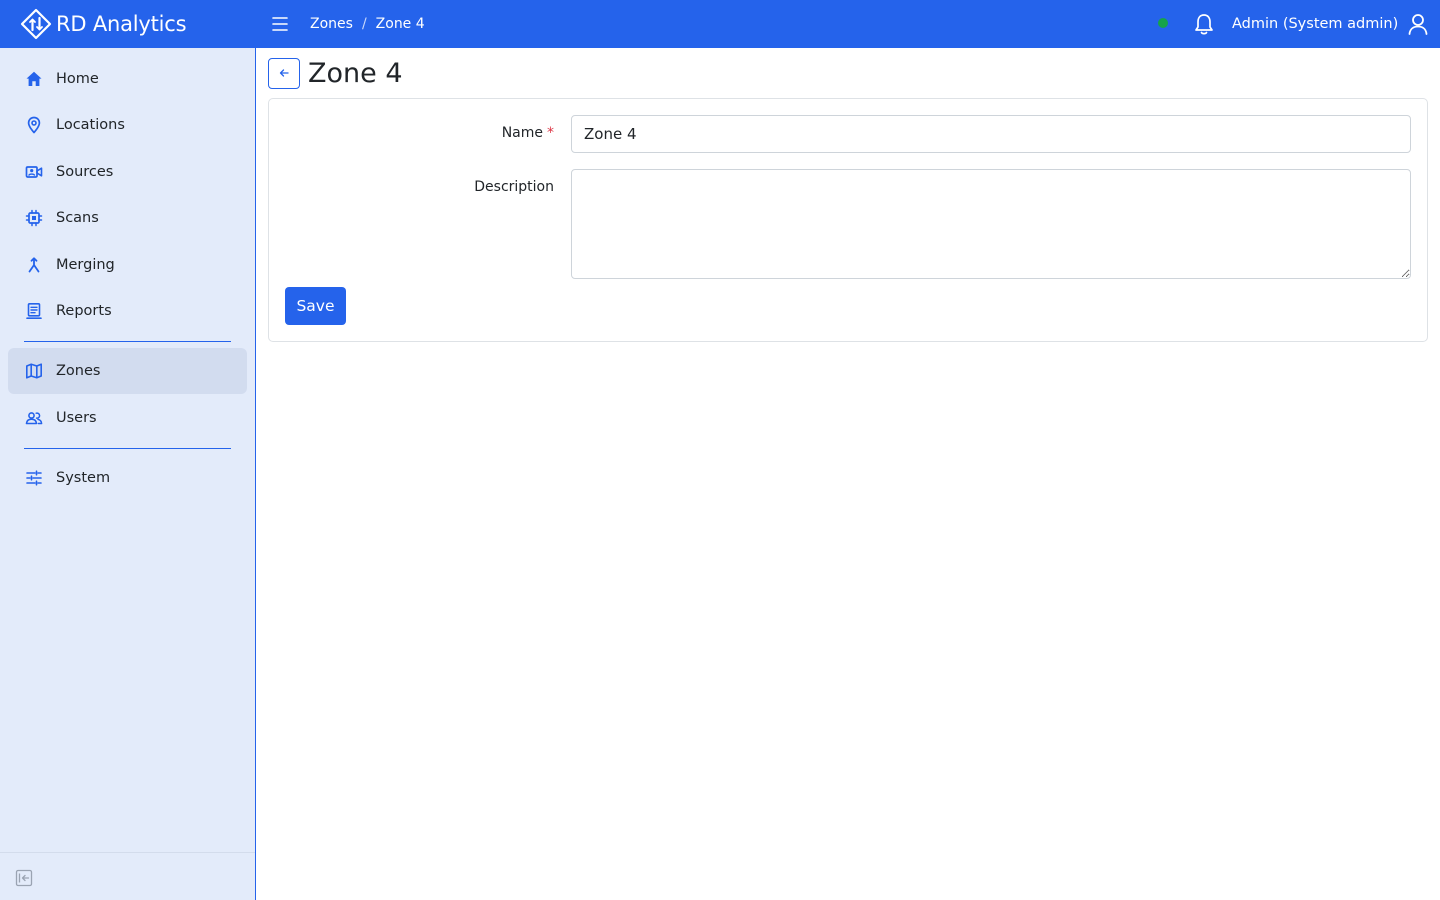 Image resolution: width=1440 pixels, height=900 pixels. Describe the element at coordinates (34, 218) in the screenshot. I see `chip-icon` at that location.